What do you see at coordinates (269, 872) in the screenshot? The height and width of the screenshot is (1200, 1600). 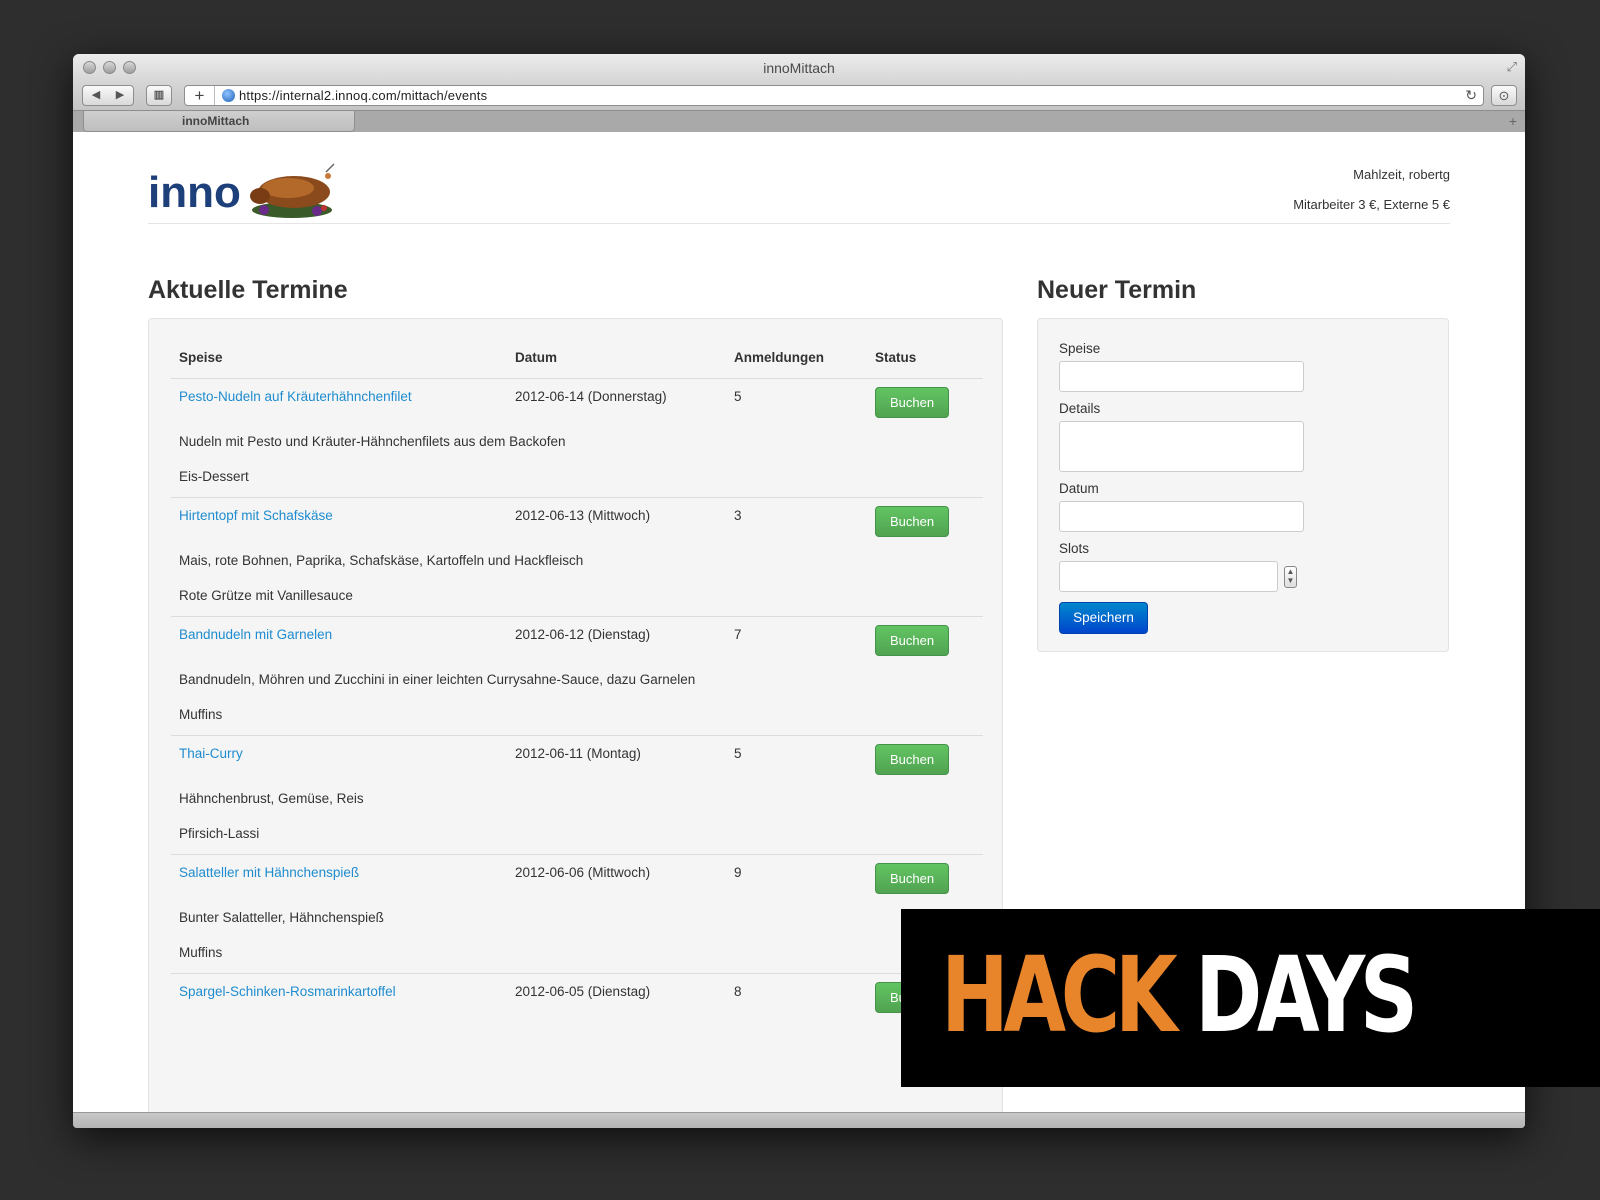 I see `dish-link: Salatteller mit Hähnchenspieß` at bounding box center [269, 872].